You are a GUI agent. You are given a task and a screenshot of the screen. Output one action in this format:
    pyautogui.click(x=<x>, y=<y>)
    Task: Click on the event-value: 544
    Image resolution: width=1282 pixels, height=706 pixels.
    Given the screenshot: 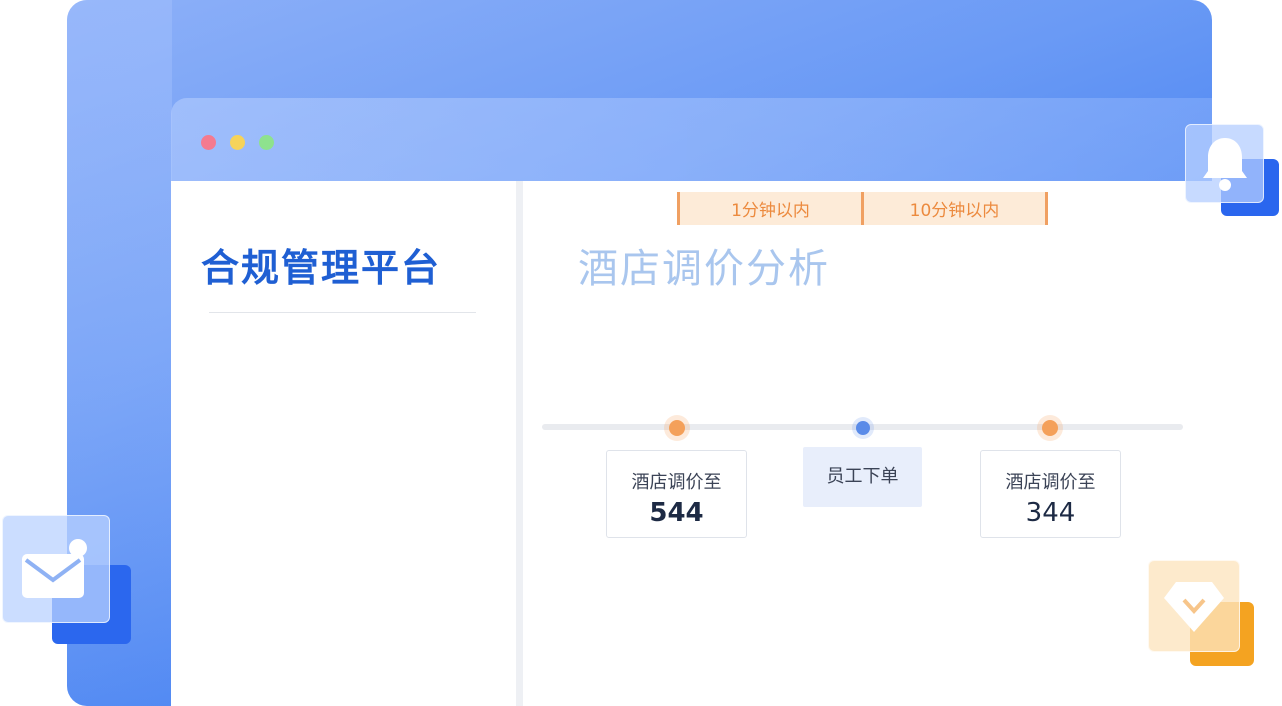 What is the action you would take?
    pyautogui.click(x=676, y=513)
    